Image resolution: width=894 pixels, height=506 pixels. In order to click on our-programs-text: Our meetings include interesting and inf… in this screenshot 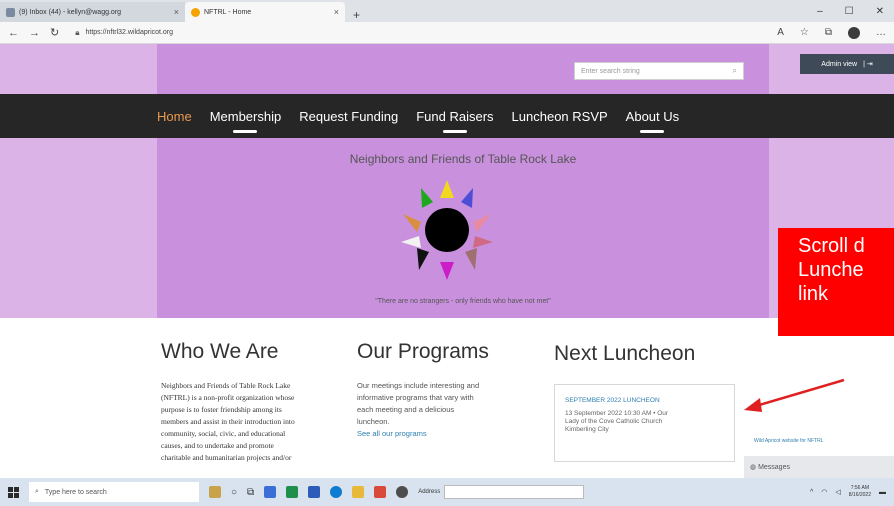, I will do `click(447, 410)`.